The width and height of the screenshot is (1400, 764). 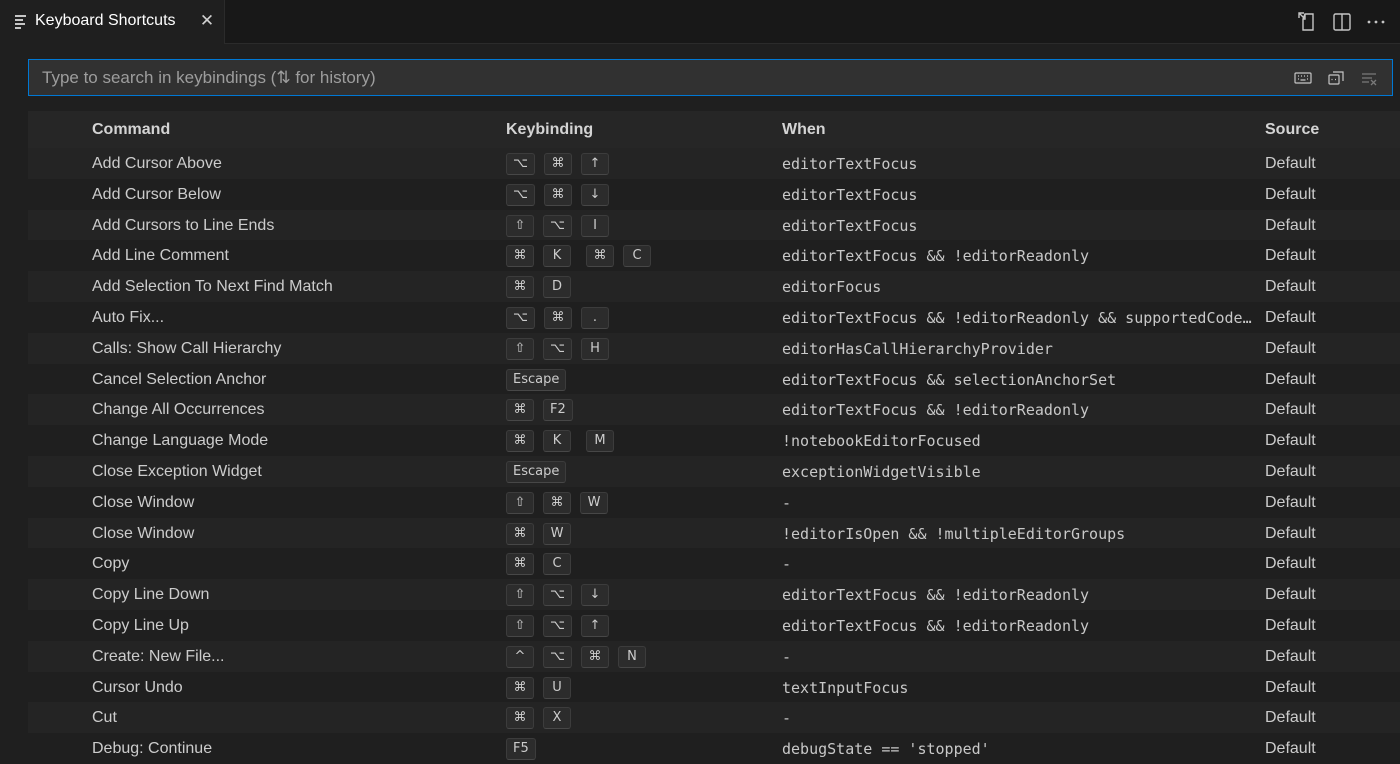 What do you see at coordinates (1369, 78) in the screenshot?
I see `clear-search-icon` at bounding box center [1369, 78].